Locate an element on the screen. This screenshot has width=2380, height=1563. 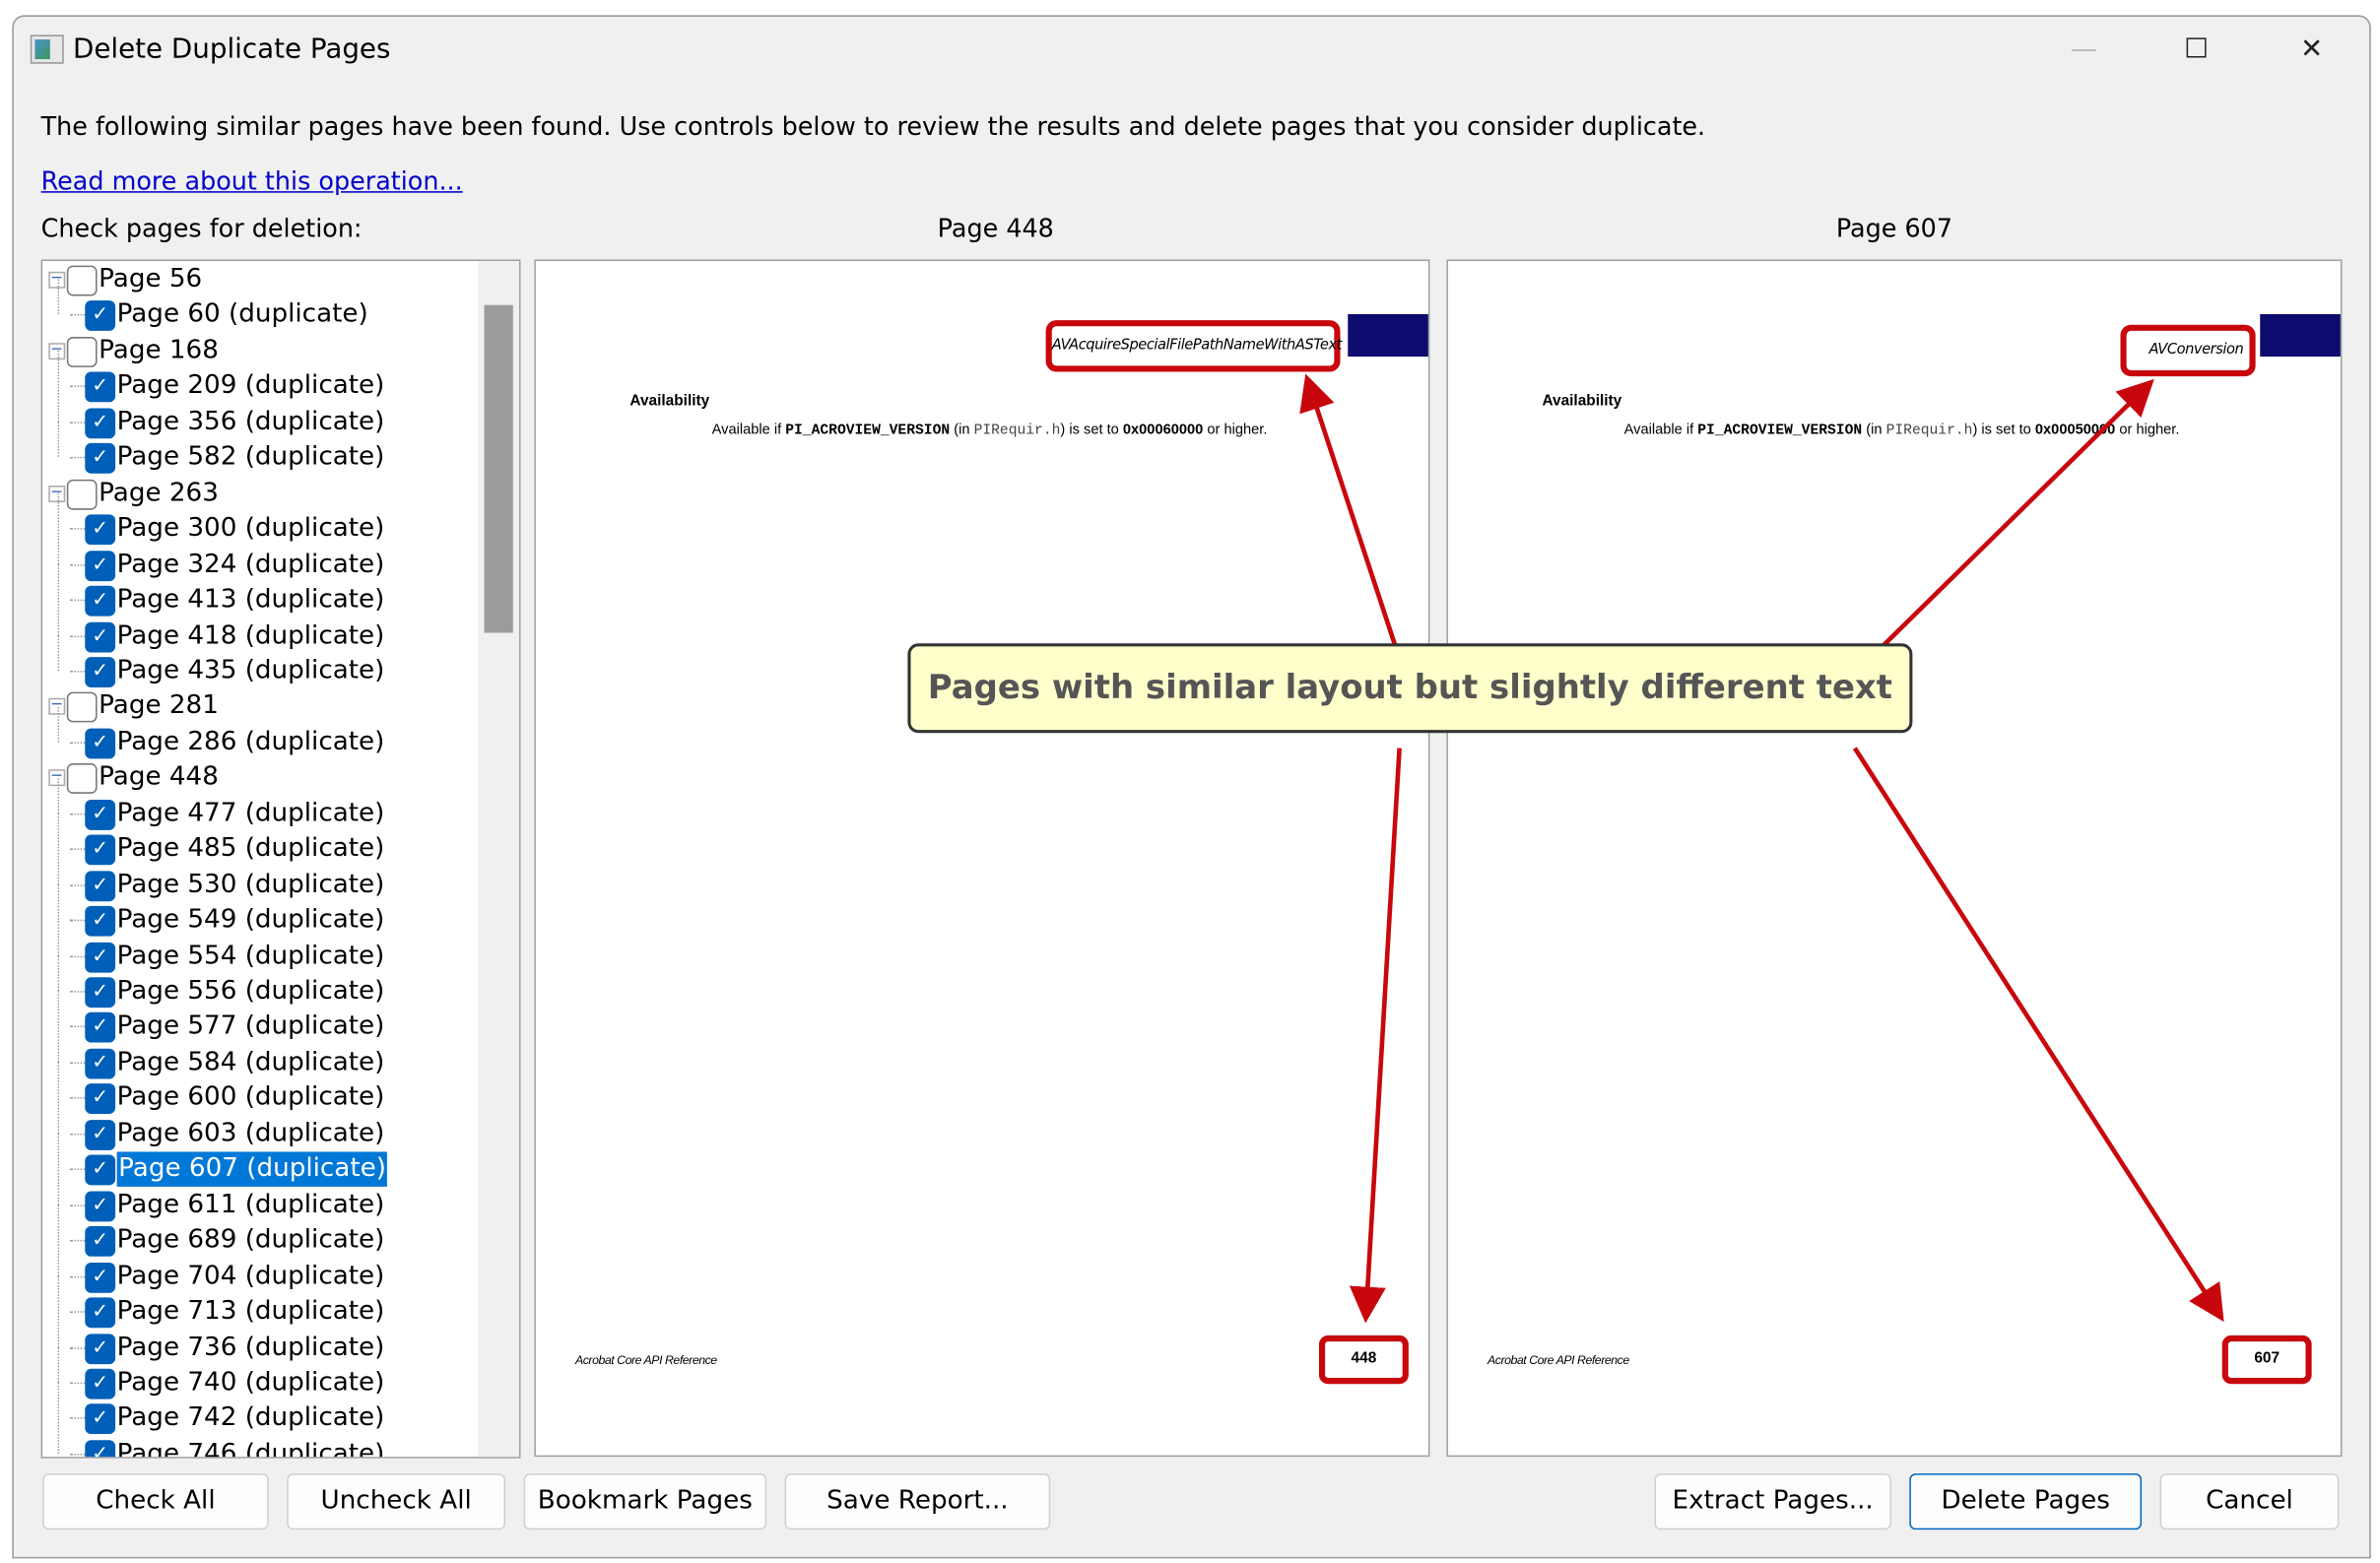
page-header-highlight: AVConversion is located at coordinates (2188, 350).